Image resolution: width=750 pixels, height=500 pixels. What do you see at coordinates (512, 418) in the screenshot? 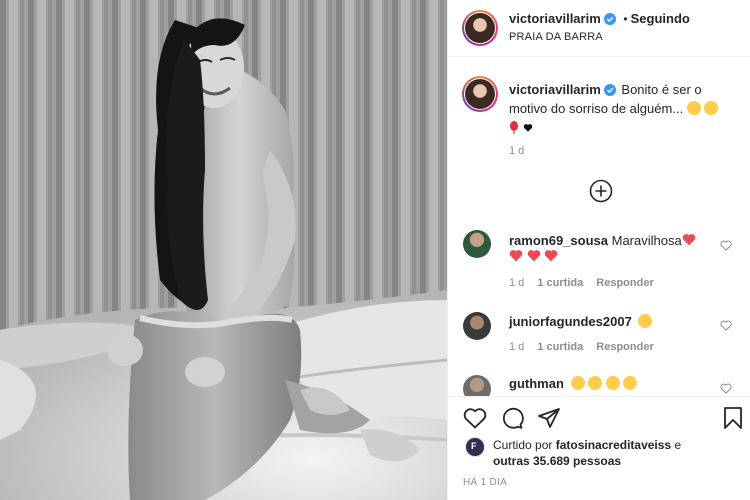
I see `comment-icon` at bounding box center [512, 418].